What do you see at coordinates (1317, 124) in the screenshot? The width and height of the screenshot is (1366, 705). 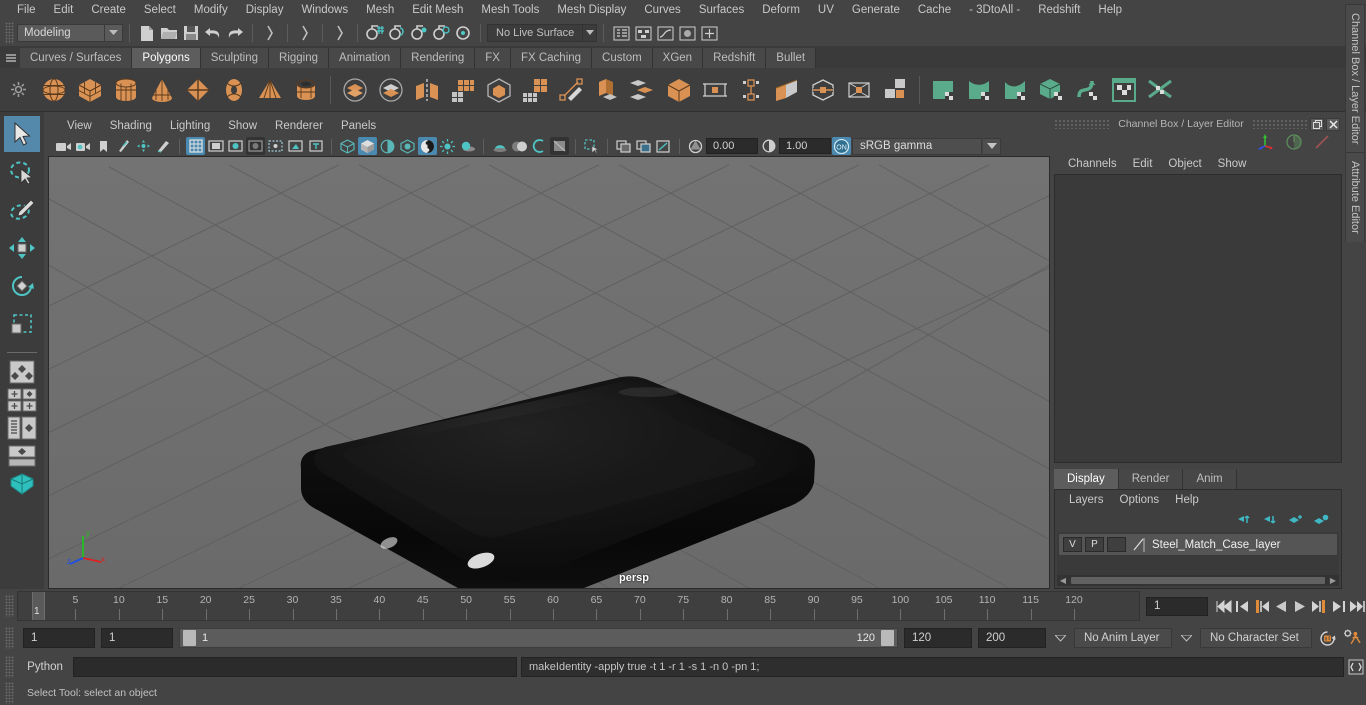 I see `panel-undock-button` at bounding box center [1317, 124].